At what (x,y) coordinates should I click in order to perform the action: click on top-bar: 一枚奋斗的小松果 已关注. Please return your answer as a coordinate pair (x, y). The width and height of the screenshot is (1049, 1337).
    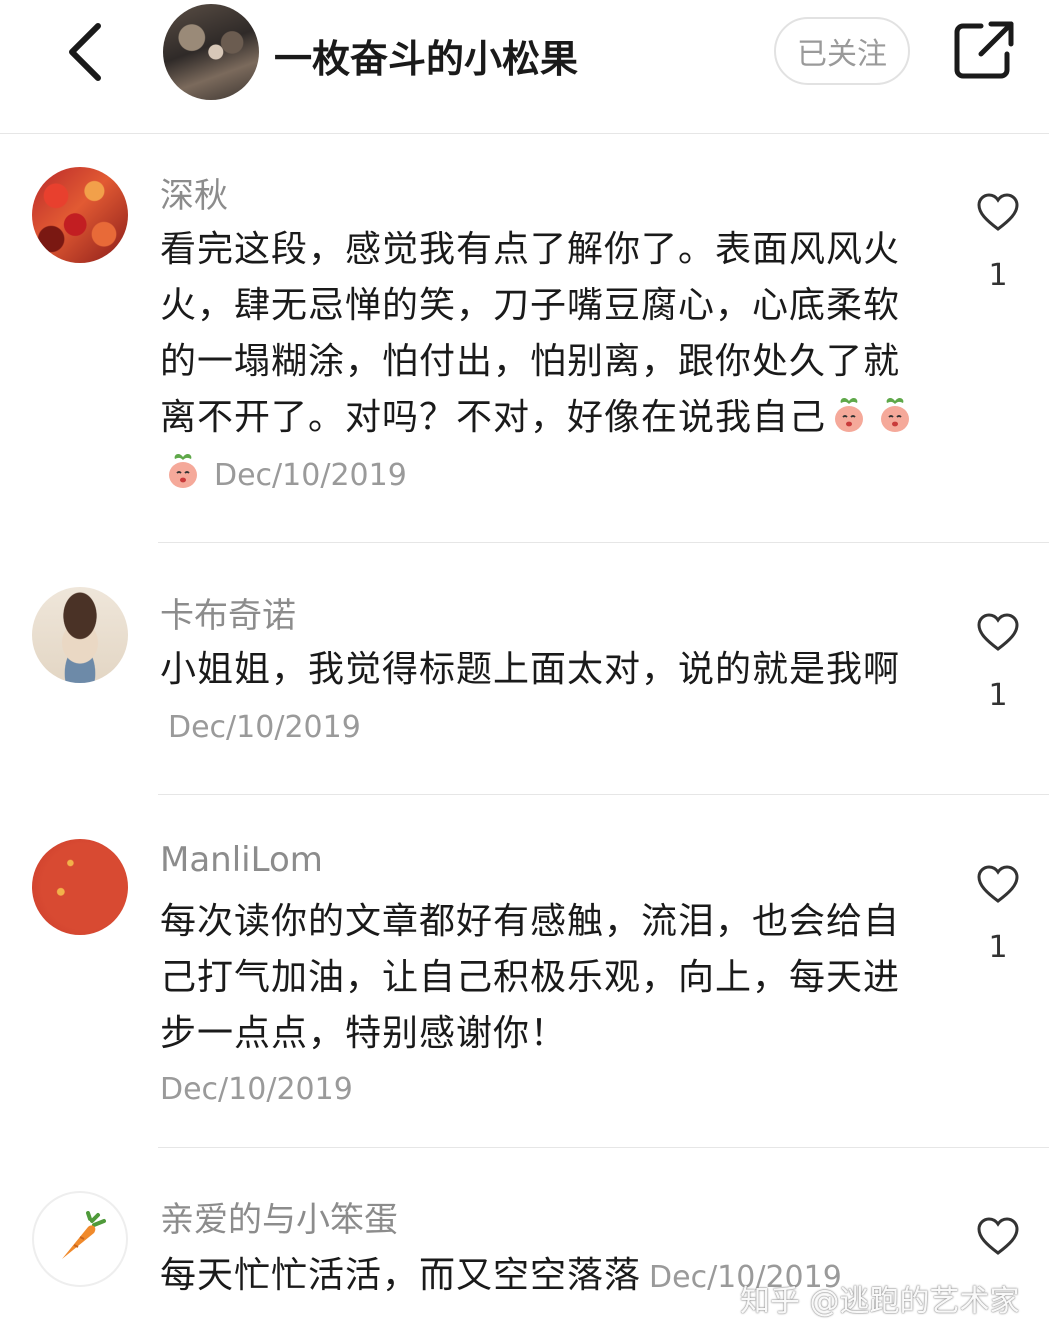
    Looking at the image, I should click on (524, 67).